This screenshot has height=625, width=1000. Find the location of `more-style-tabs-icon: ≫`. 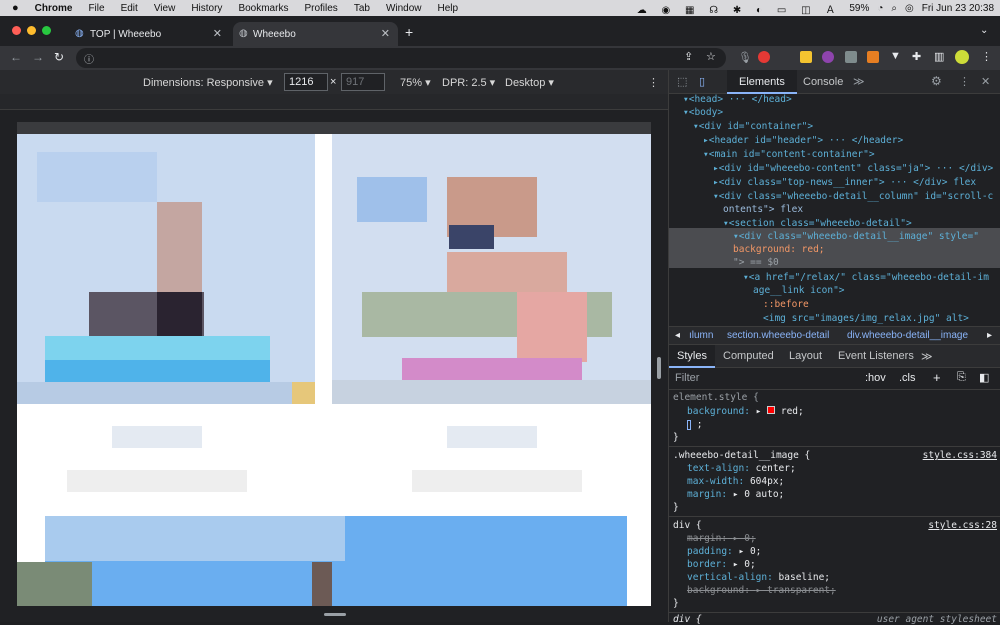

more-style-tabs-icon: ≫ is located at coordinates (927, 356).